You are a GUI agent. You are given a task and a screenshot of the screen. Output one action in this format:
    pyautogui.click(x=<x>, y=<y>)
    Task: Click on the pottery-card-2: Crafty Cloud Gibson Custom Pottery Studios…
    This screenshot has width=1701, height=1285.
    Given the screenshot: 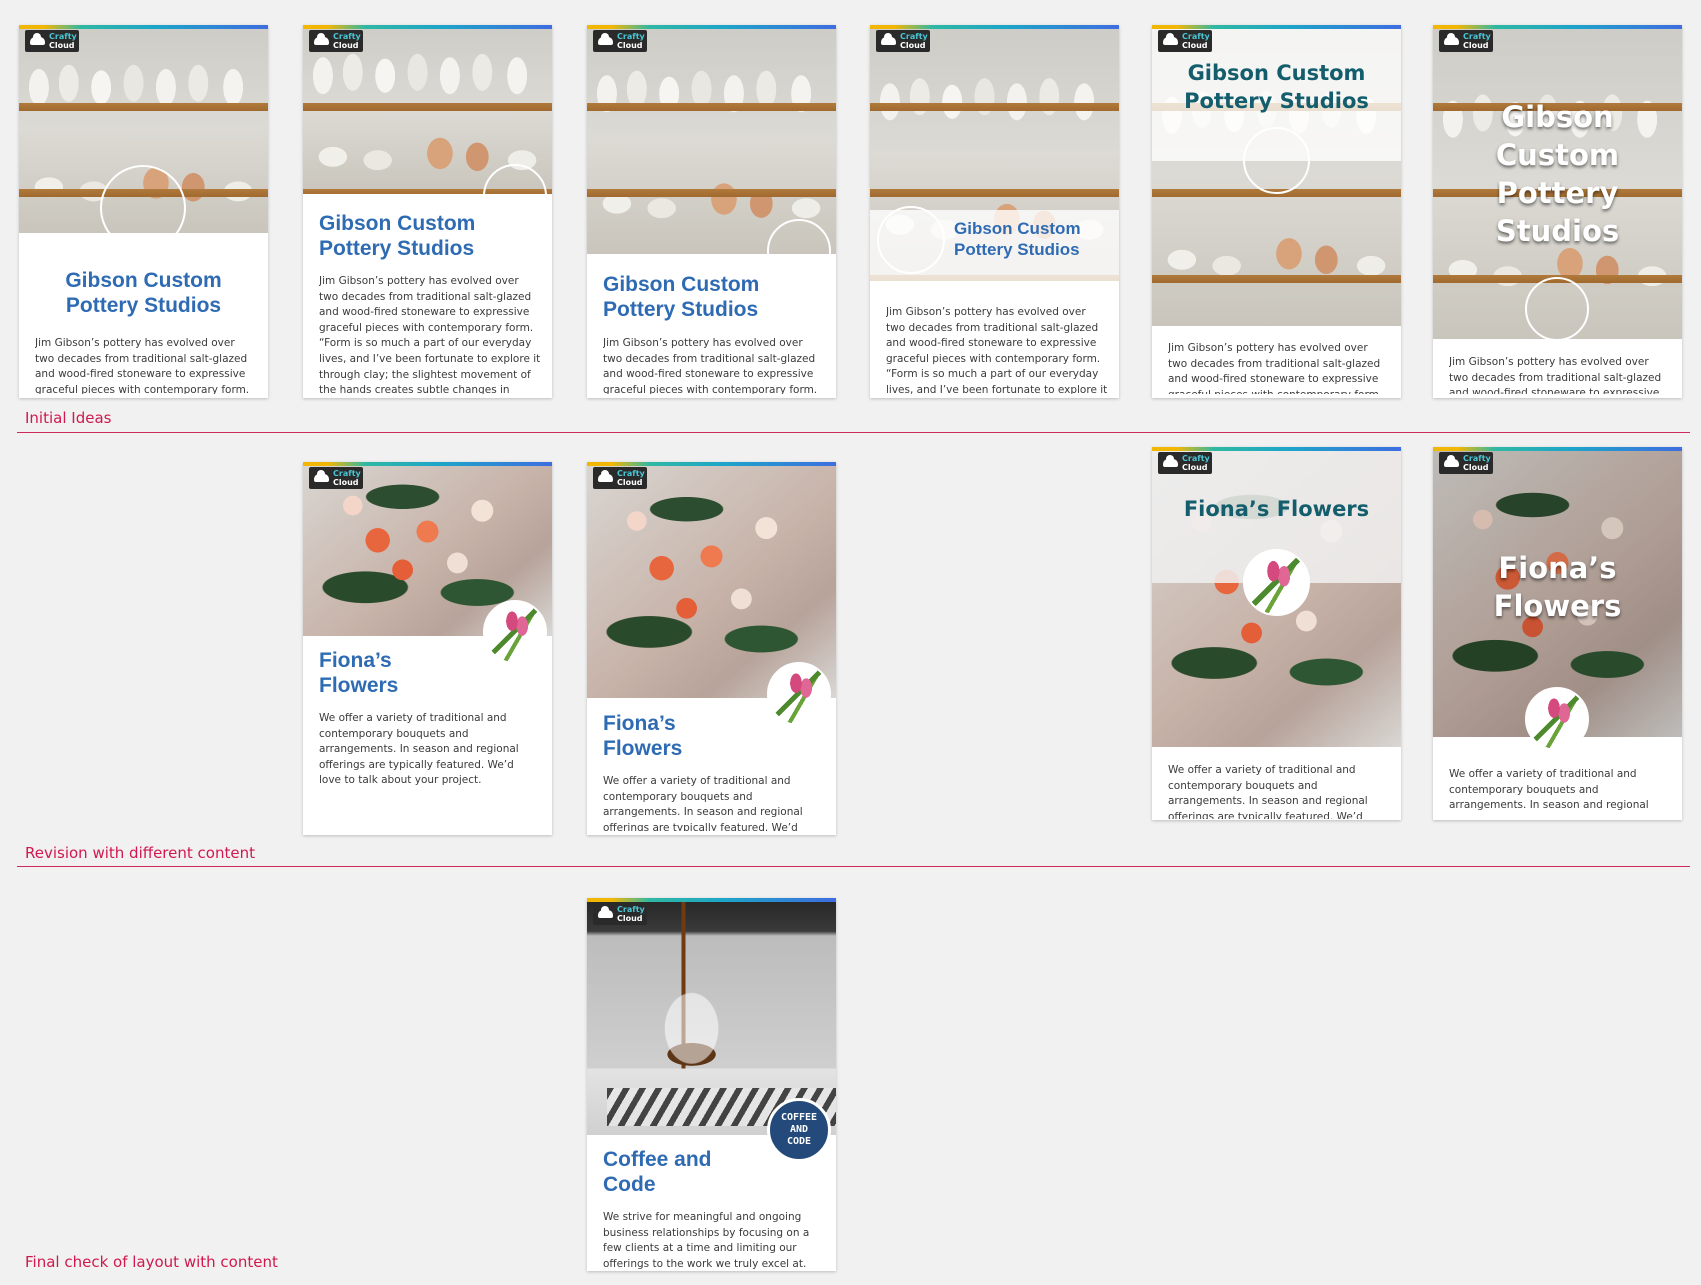 What is the action you would take?
    pyautogui.click(x=427, y=211)
    